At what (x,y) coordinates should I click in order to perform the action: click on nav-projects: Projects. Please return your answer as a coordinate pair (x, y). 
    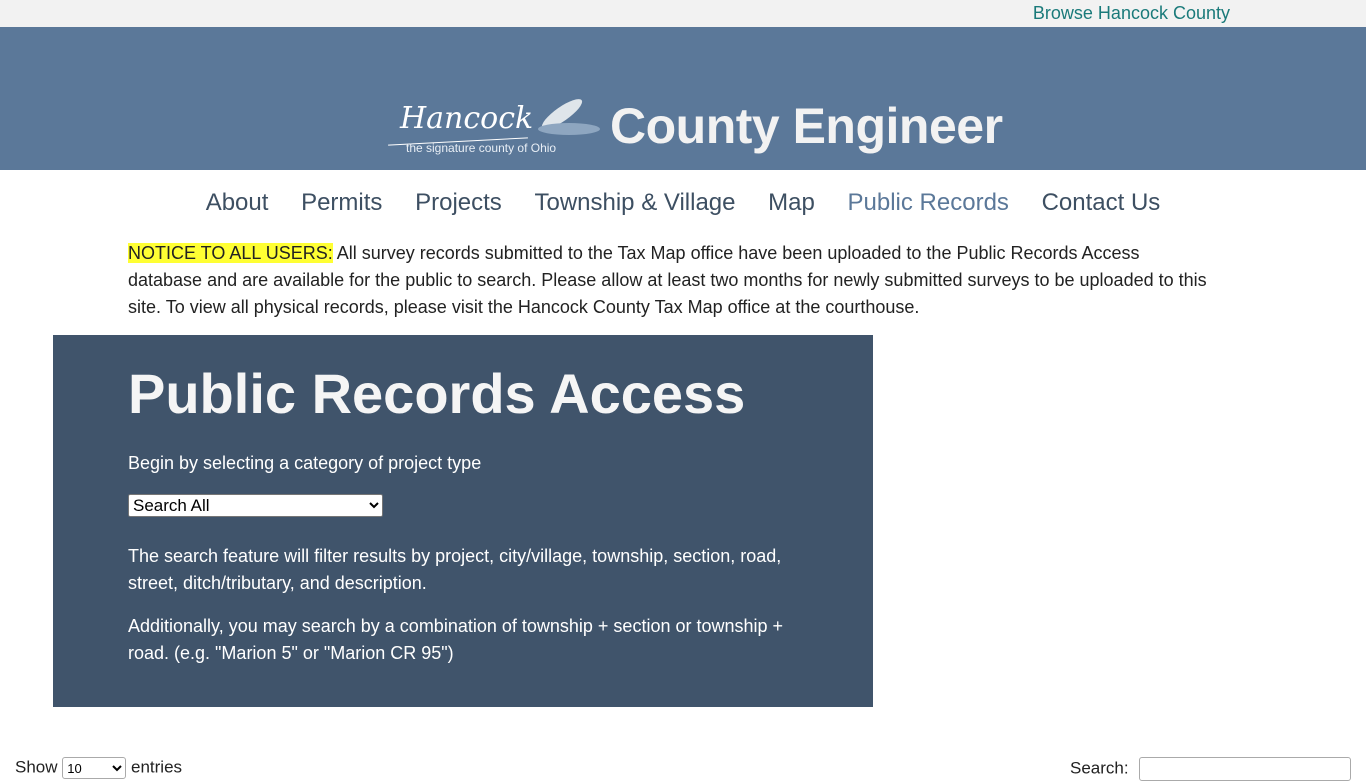
    Looking at the image, I should click on (458, 202).